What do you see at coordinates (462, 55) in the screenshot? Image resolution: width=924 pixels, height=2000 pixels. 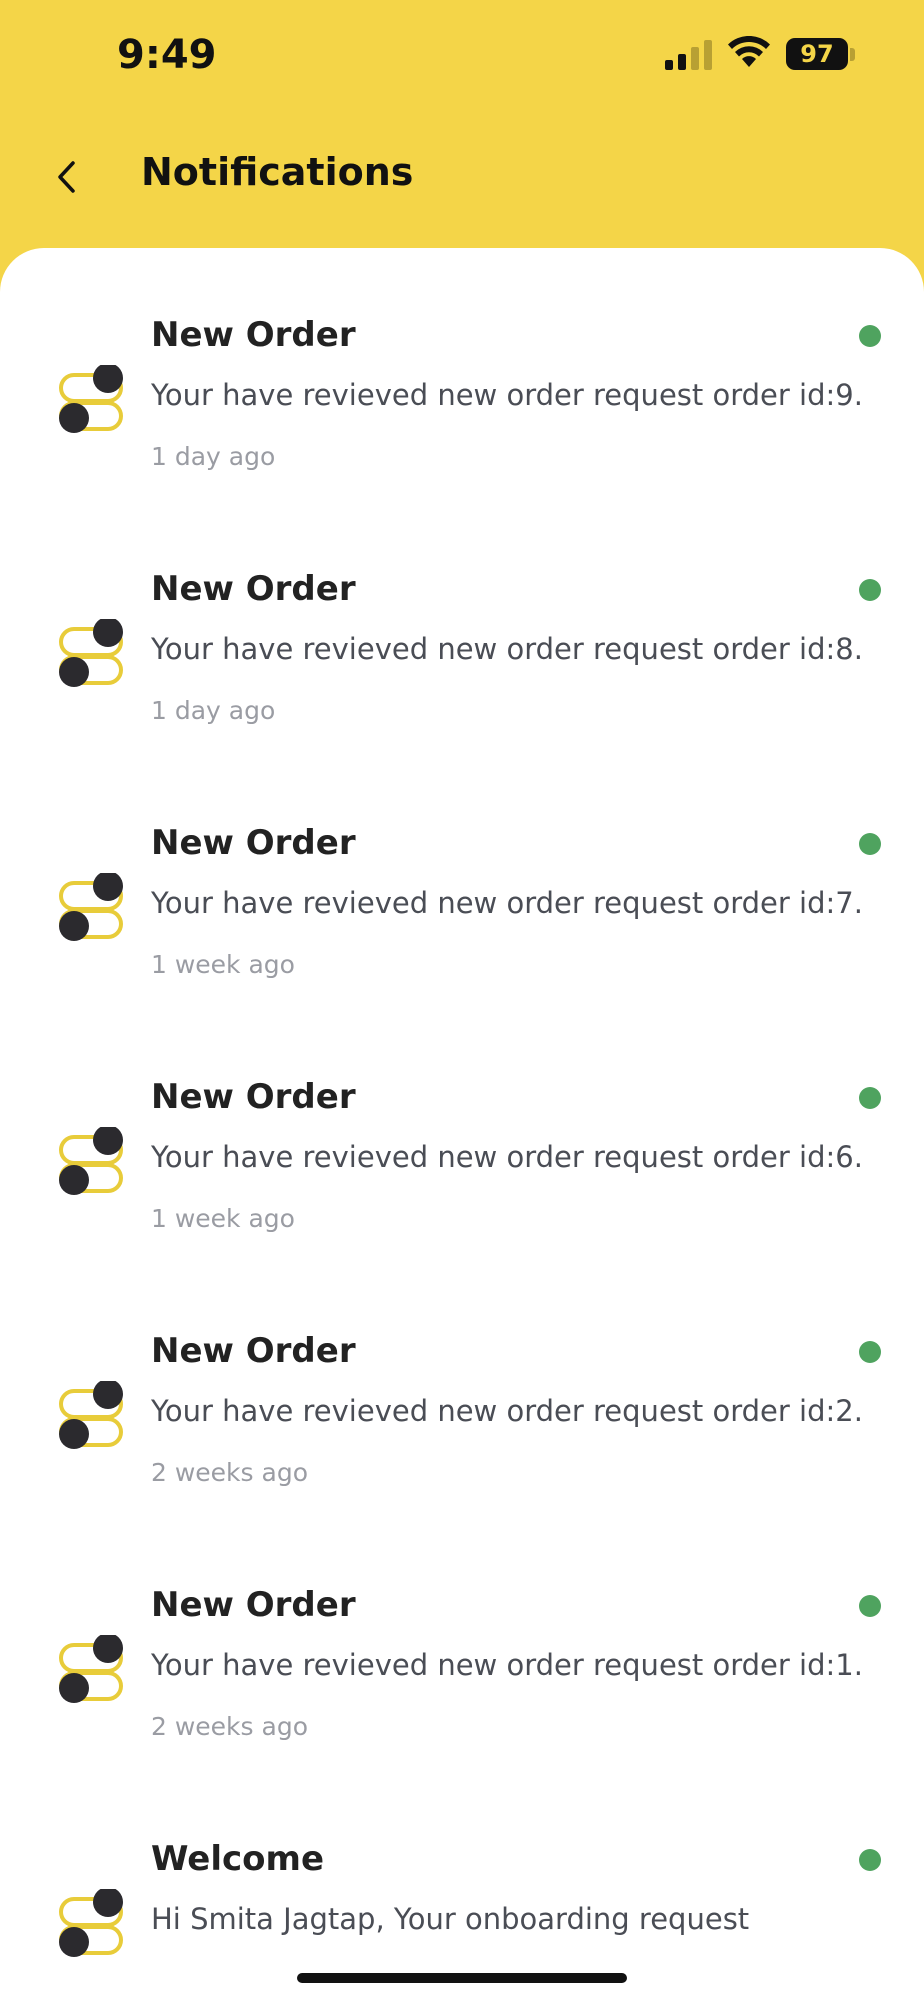 I see `status-bar: 9:49 97` at bounding box center [462, 55].